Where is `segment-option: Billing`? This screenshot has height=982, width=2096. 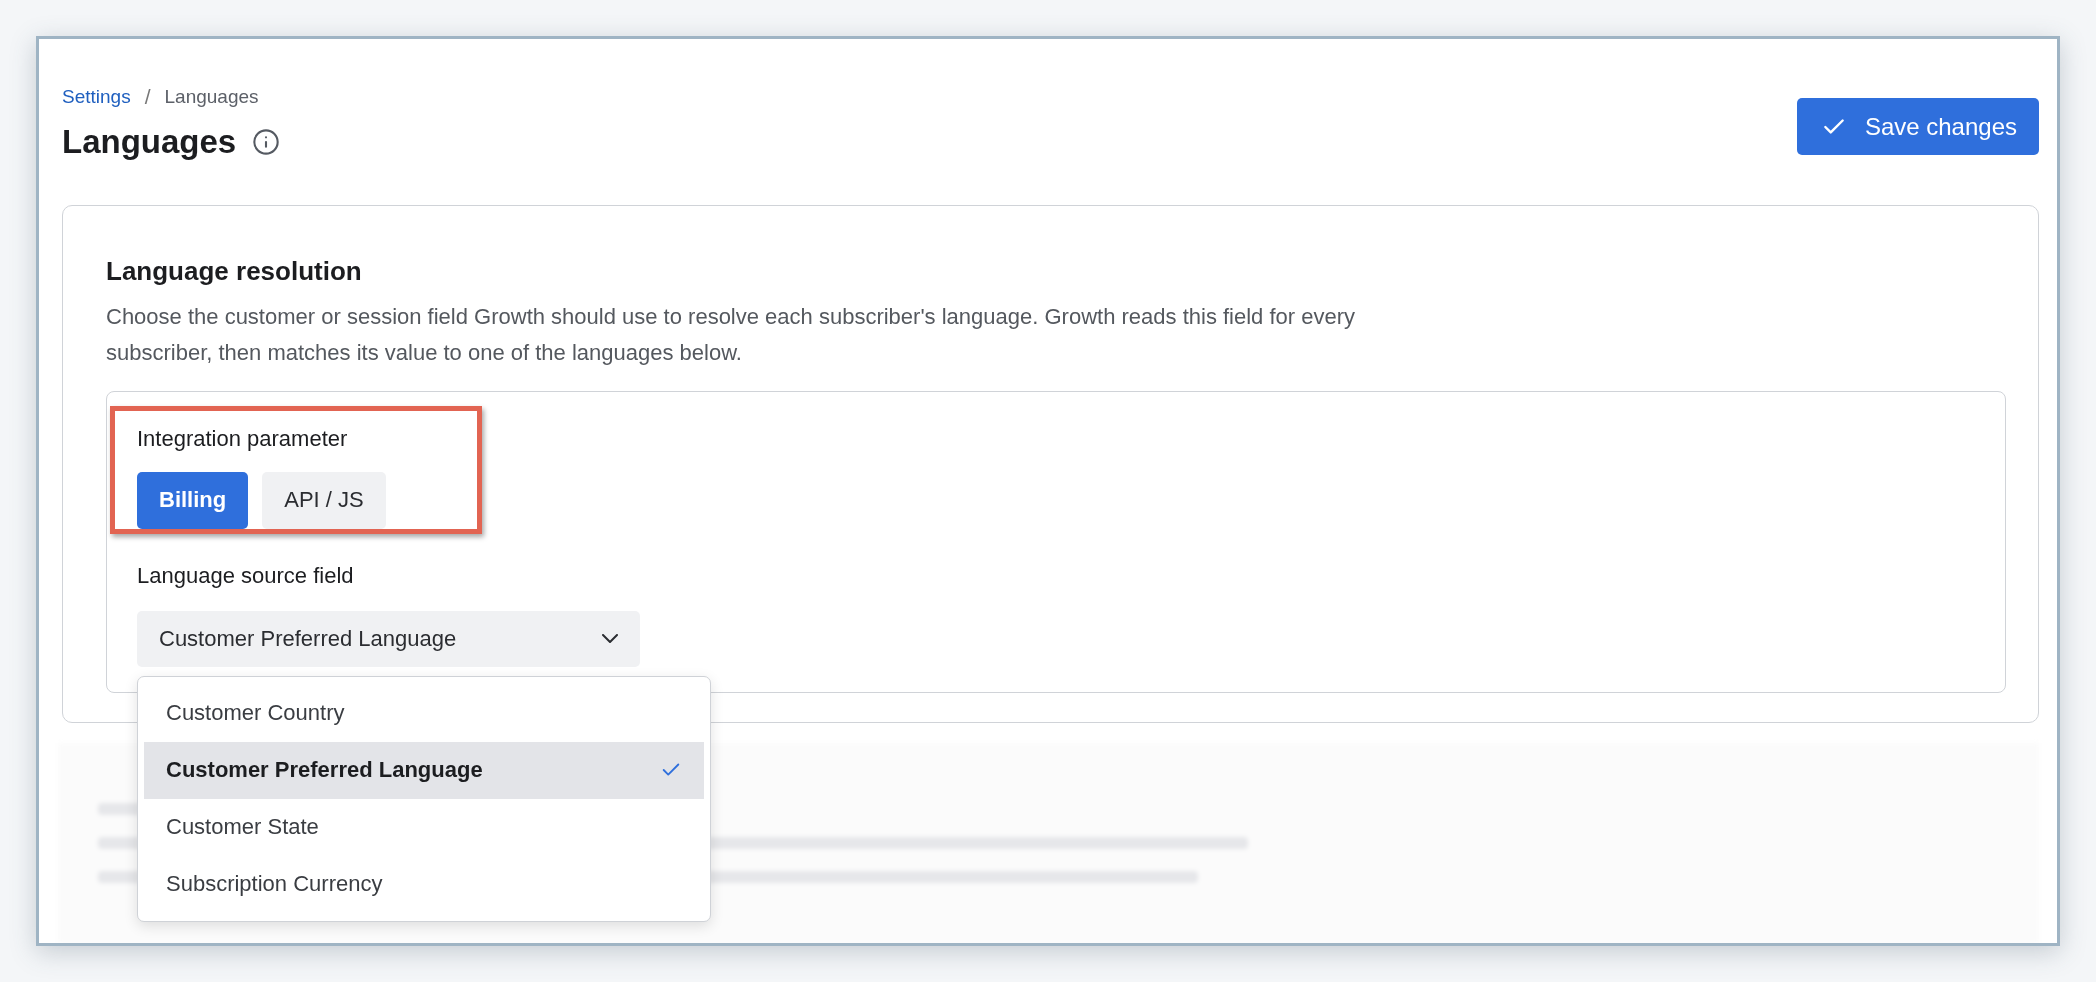 segment-option: Billing is located at coordinates (193, 500).